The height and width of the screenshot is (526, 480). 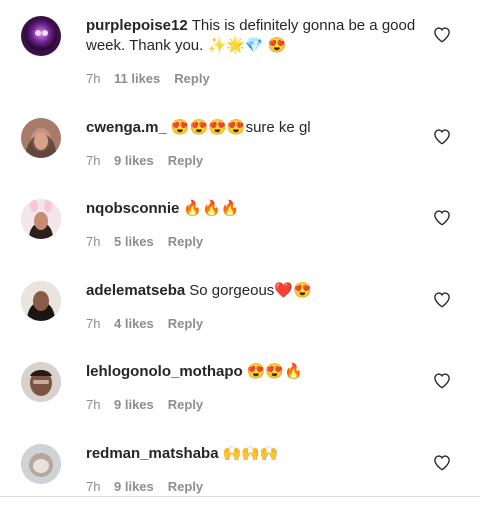 I want to click on comment-body: lehlogonolo_mothapo 😍😍🔥, so click(x=256, y=372).